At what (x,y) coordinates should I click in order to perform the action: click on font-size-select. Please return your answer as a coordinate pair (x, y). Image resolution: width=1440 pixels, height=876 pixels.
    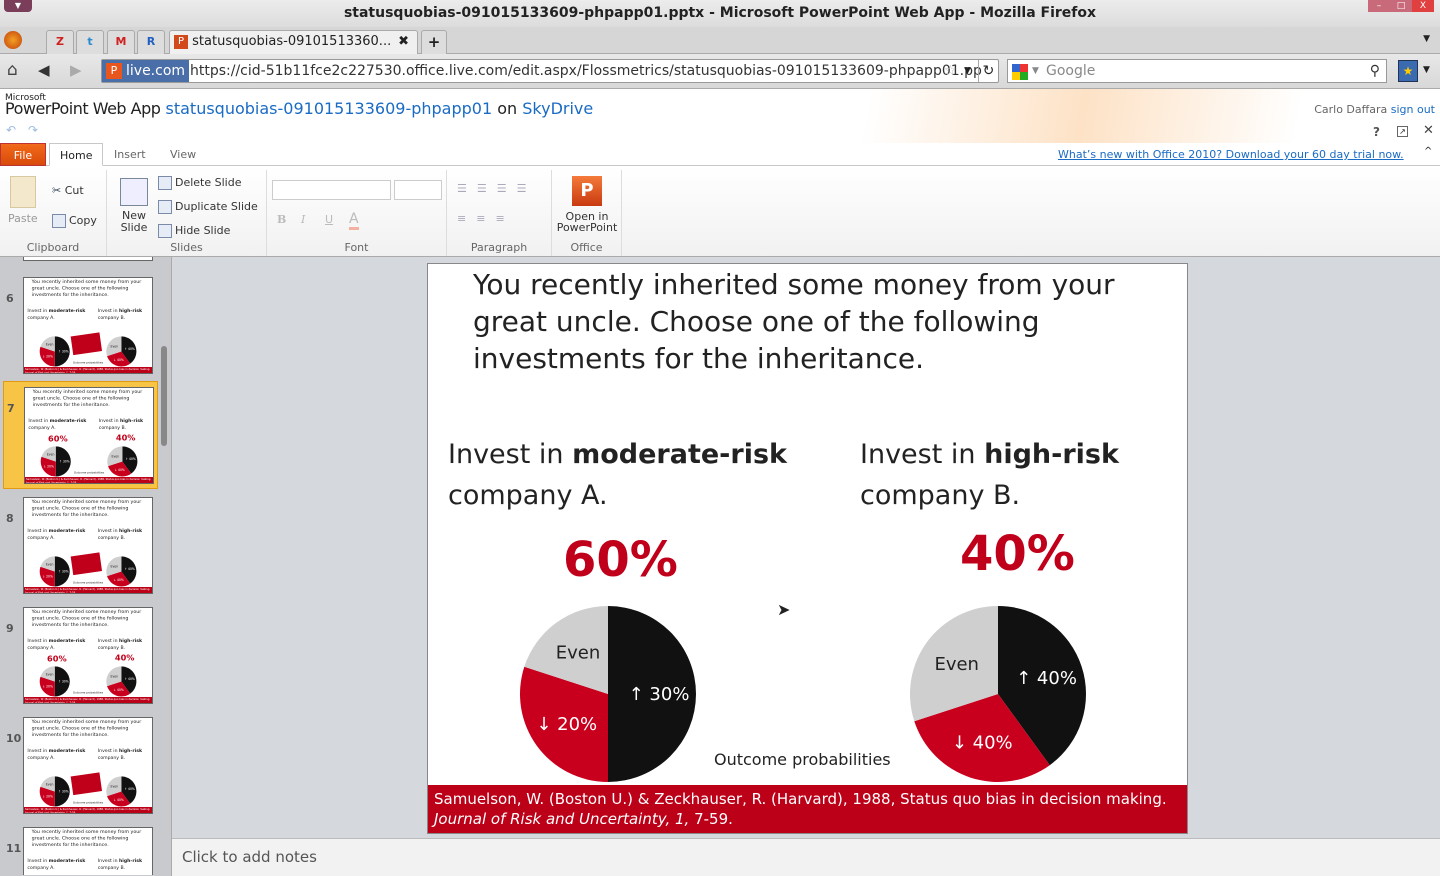
    Looking at the image, I should click on (418, 190).